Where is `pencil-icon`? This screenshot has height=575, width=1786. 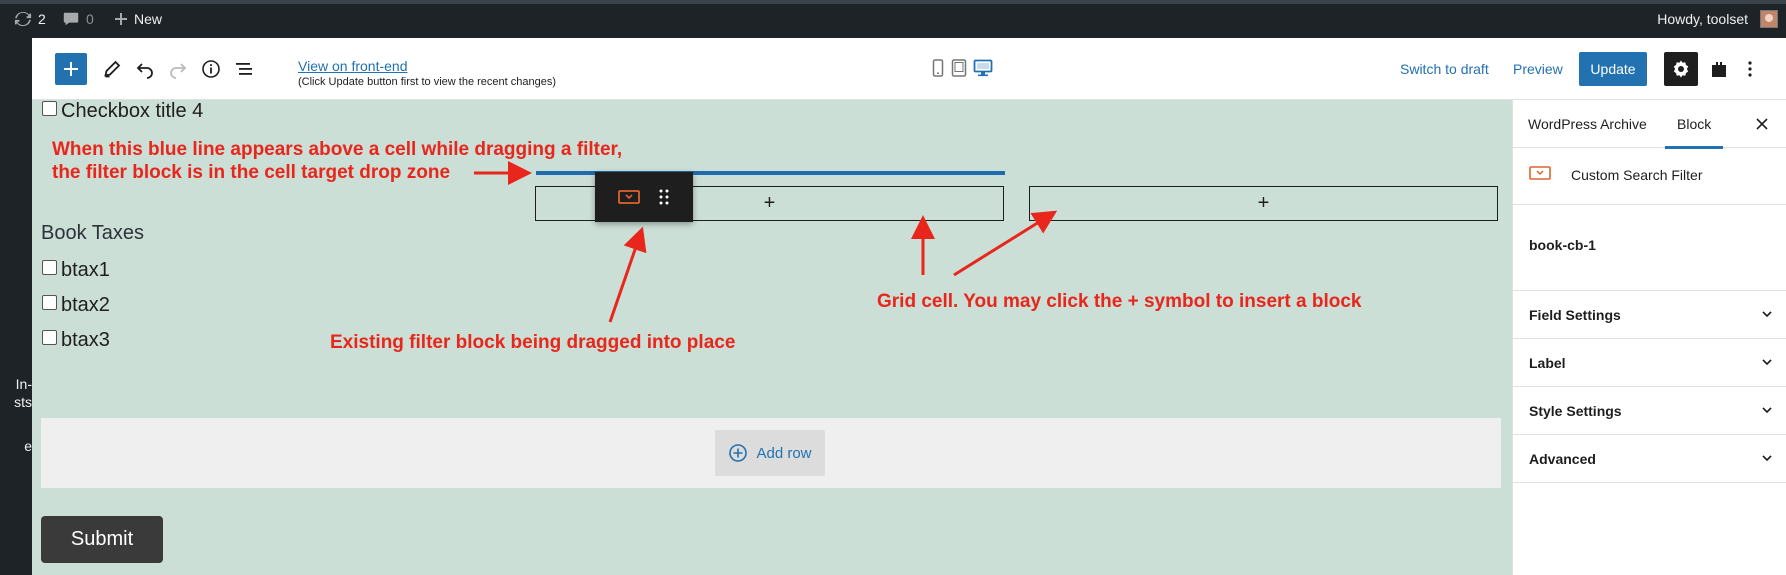 pencil-icon is located at coordinates (112, 69).